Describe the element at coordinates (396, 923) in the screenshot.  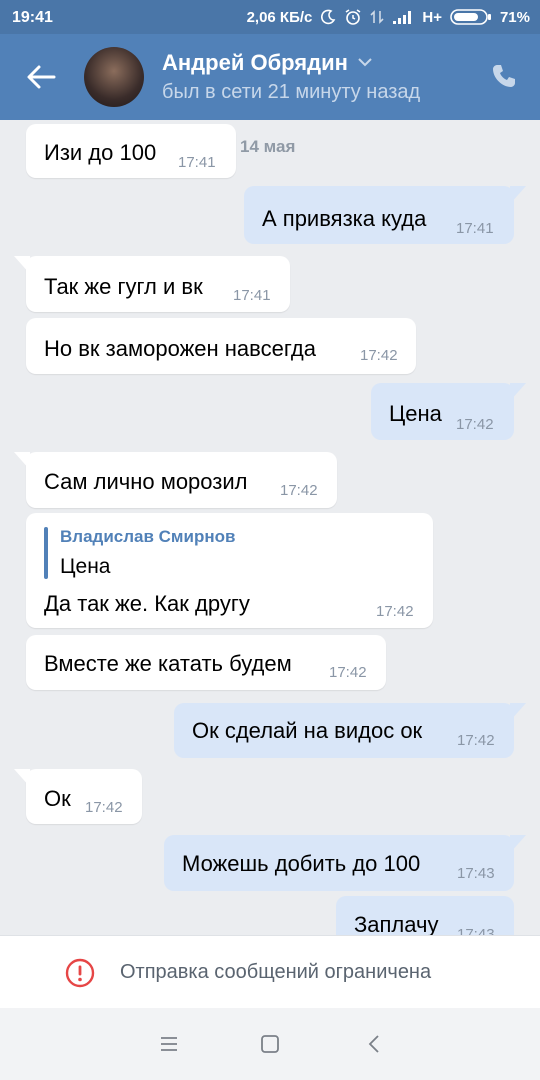
I see `message-text: Заплачу` at that location.